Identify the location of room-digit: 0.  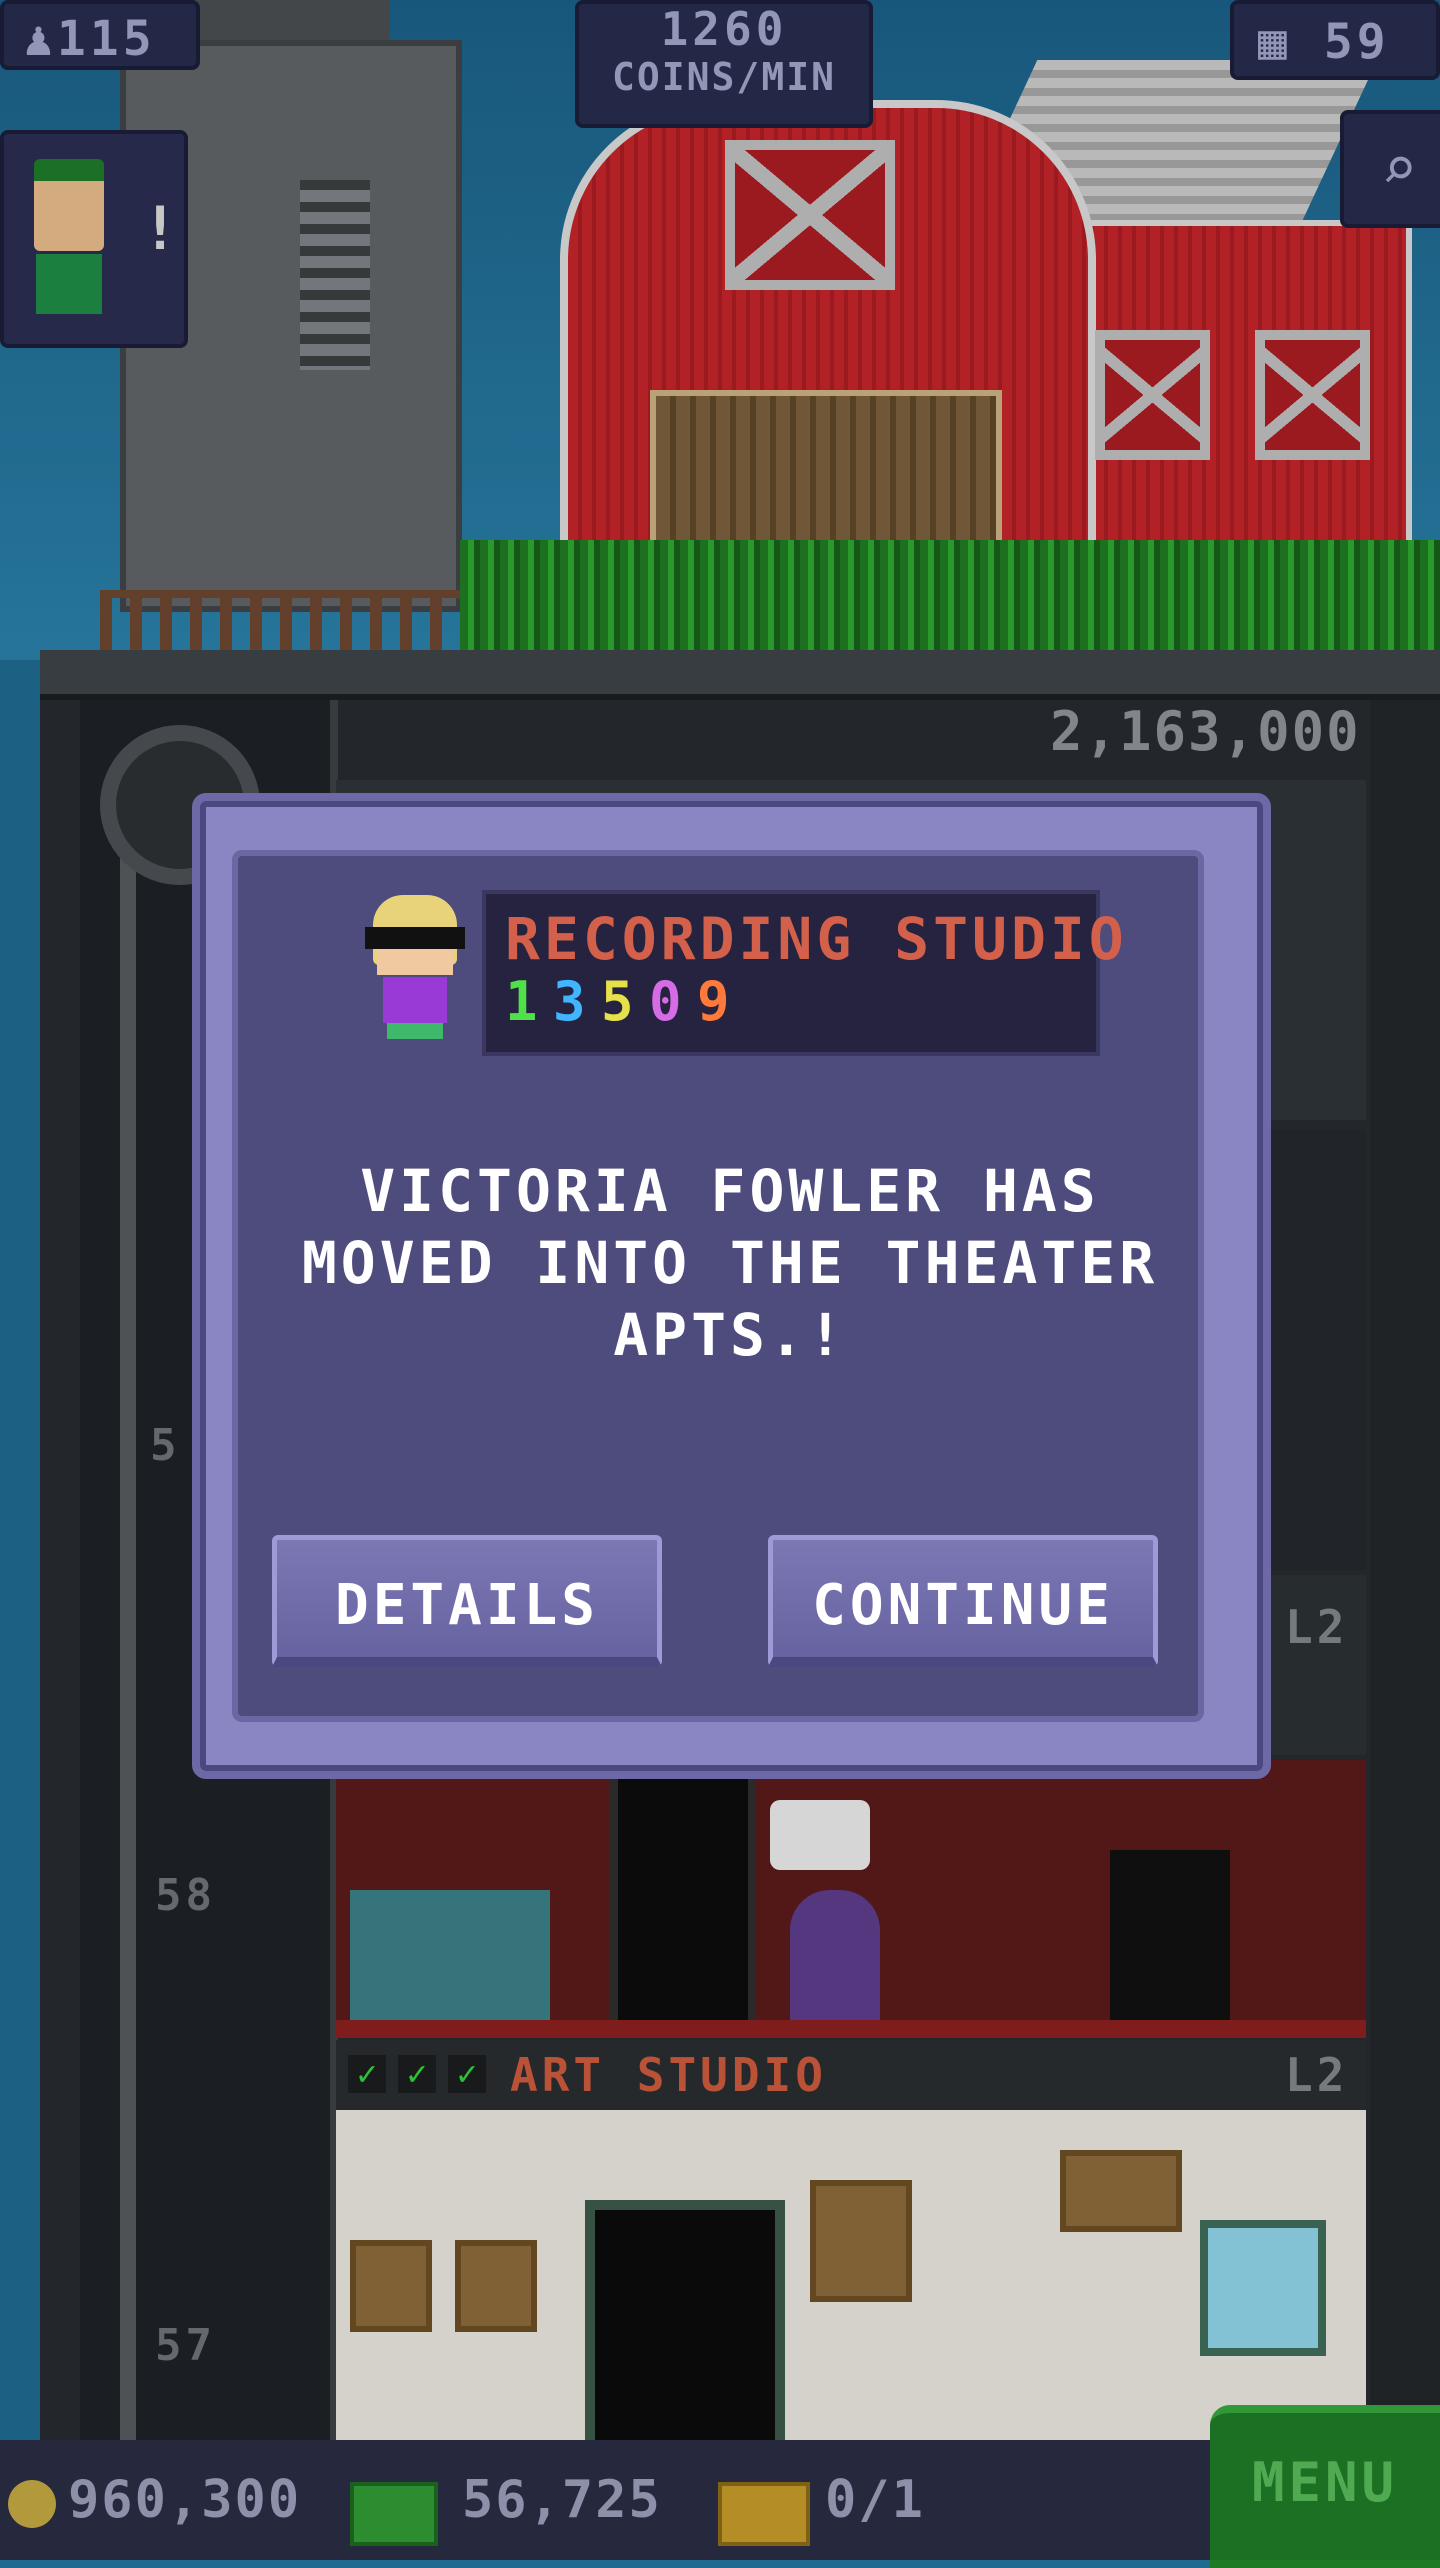
(667, 1001).